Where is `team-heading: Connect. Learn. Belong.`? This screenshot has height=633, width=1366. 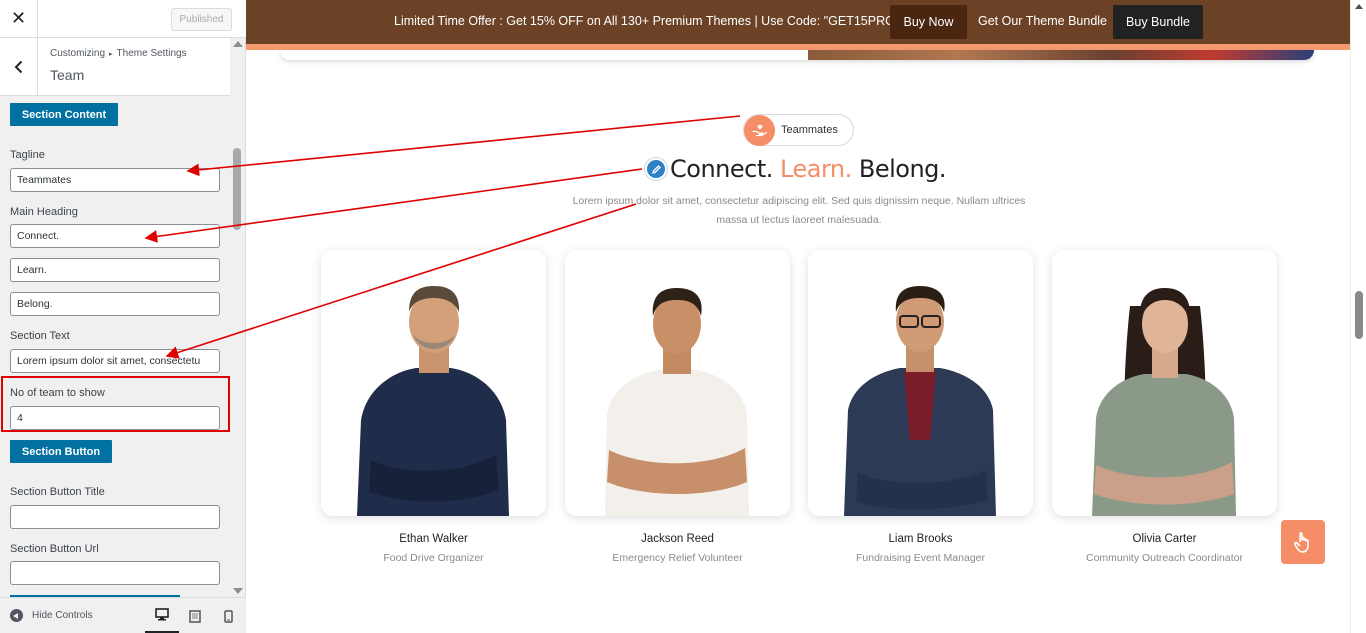
team-heading: Connect. Learn. Belong. is located at coordinates (808, 169).